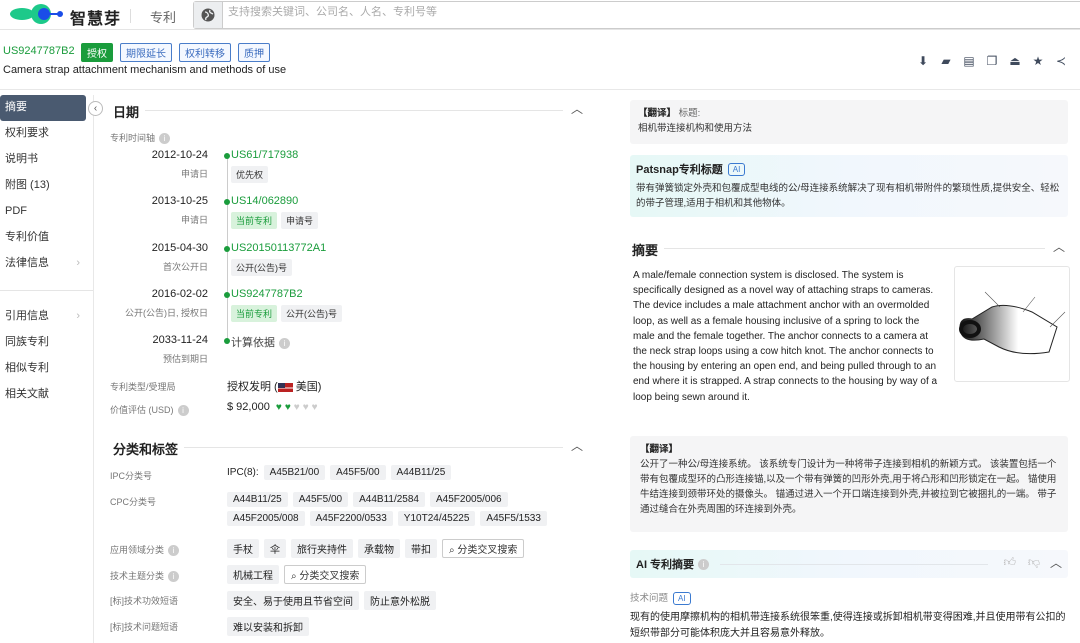 The image size is (1080, 643). I want to click on sidebar-item-figures: 附图 (13), so click(43, 186).